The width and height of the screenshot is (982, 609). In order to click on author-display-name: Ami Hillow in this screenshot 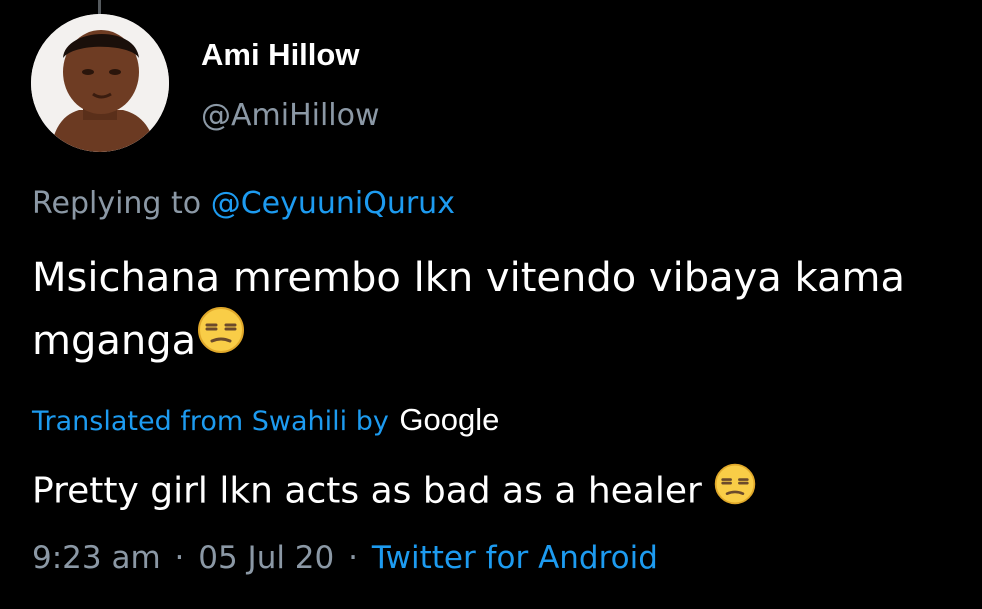, I will do `click(280, 55)`.